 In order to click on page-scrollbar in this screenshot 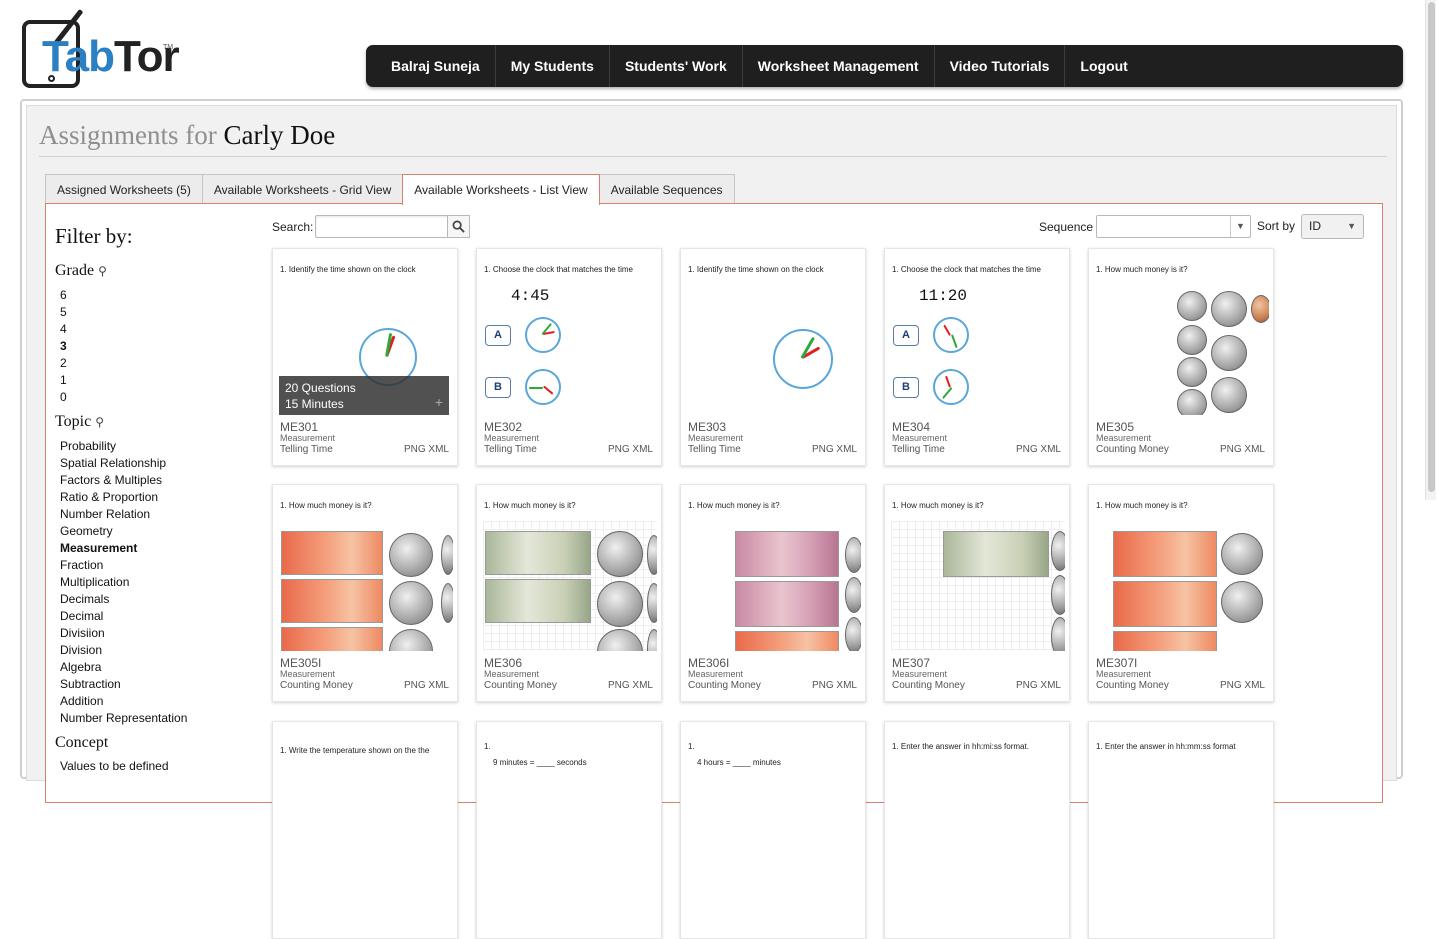, I will do `click(1430, 250)`.